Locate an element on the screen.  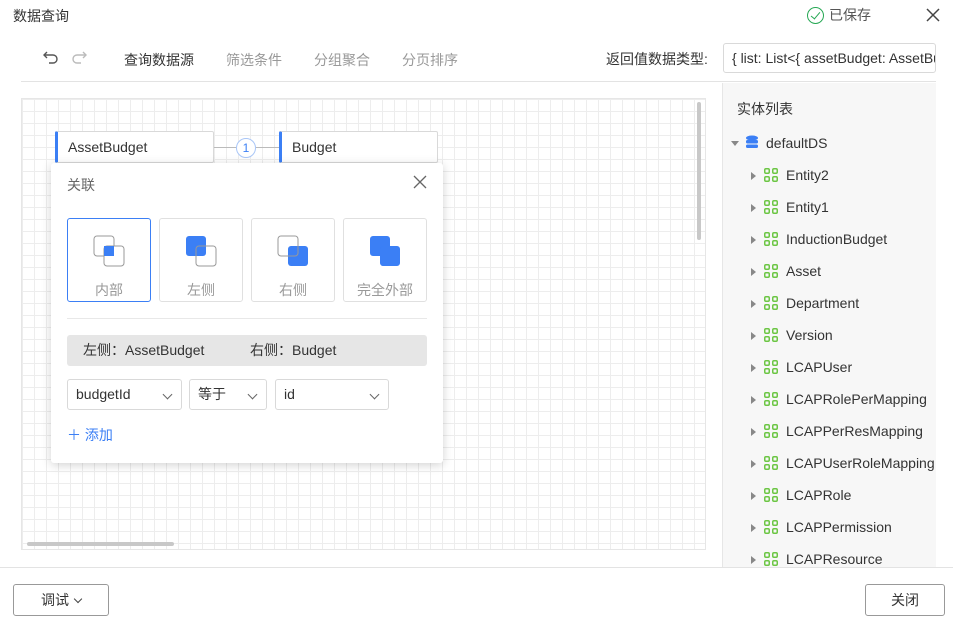
entity-item: LCAPUserRoleMapping is located at coordinates (829, 463).